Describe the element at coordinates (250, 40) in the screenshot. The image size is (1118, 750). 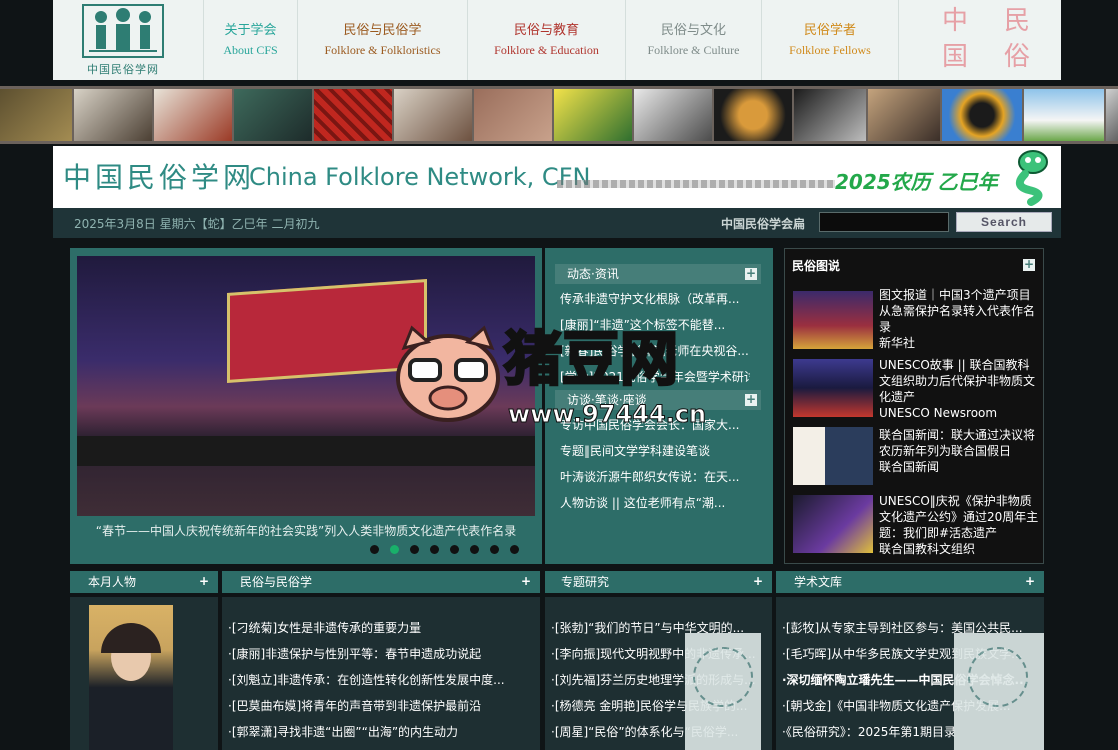
I see `nav-about: 关于学会 About CFS` at that location.